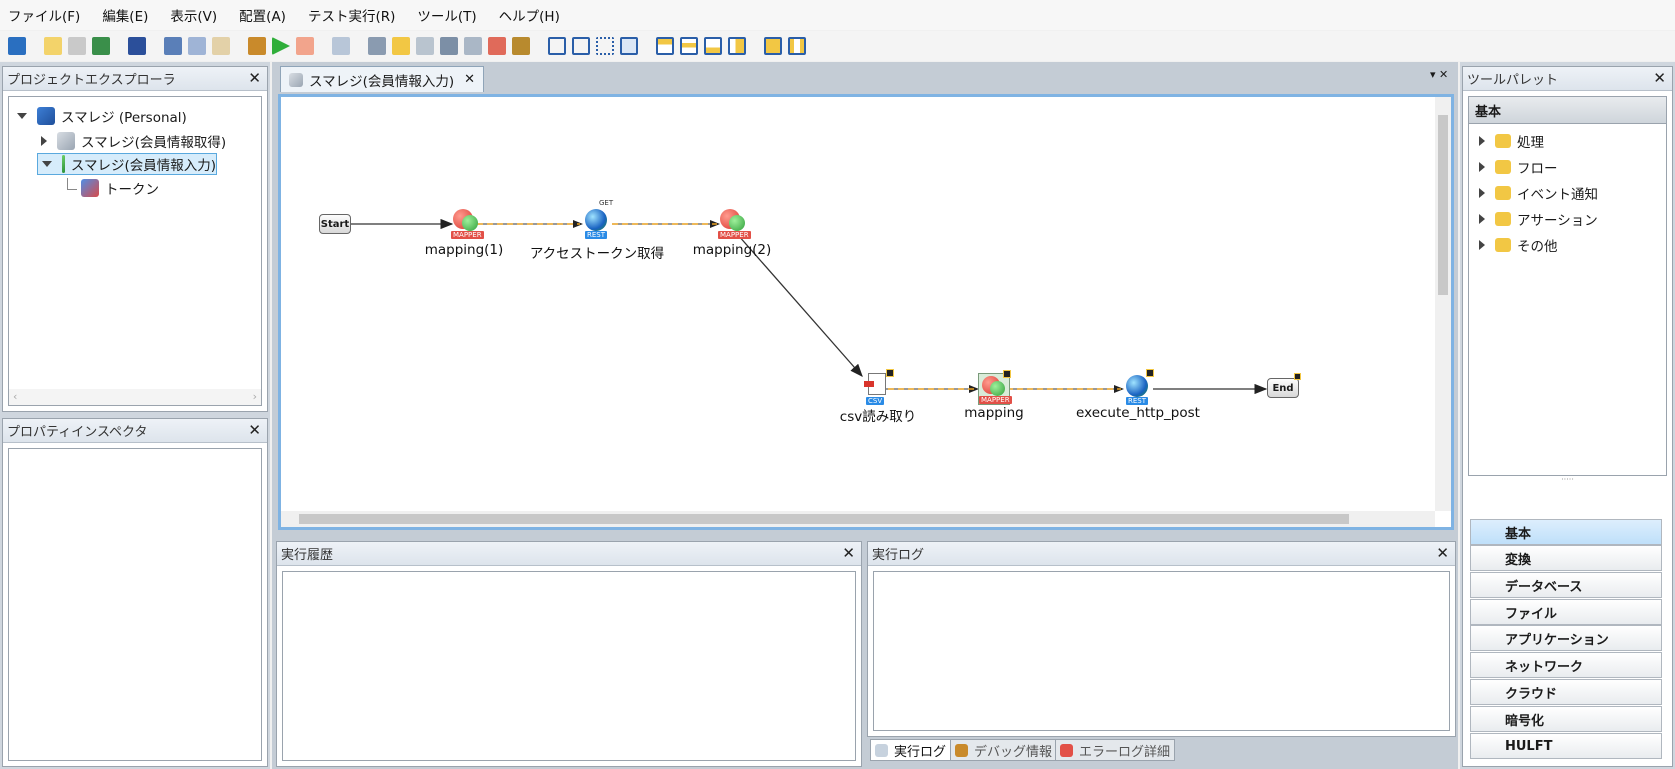 Image resolution: width=1675 pixels, height=769 pixels. I want to click on new-project-icon, so click(17, 46).